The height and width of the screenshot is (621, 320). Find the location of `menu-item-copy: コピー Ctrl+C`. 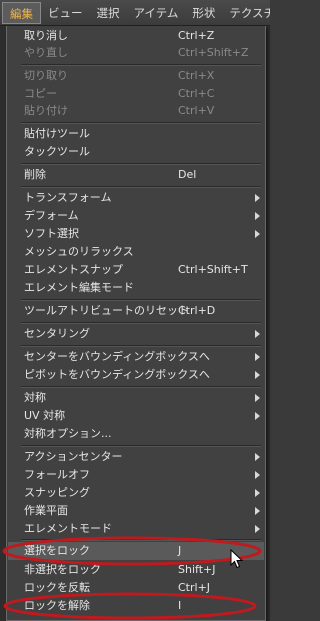

menu-item-copy: コピー Ctrl+C is located at coordinates (136, 94).